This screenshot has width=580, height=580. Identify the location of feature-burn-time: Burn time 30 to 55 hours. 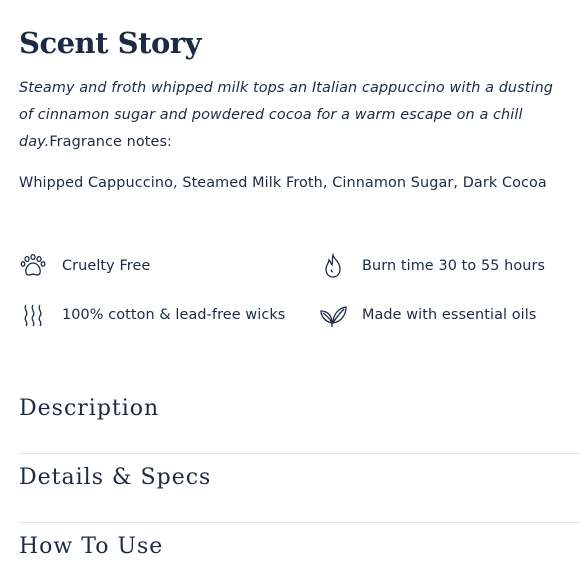
(432, 266).